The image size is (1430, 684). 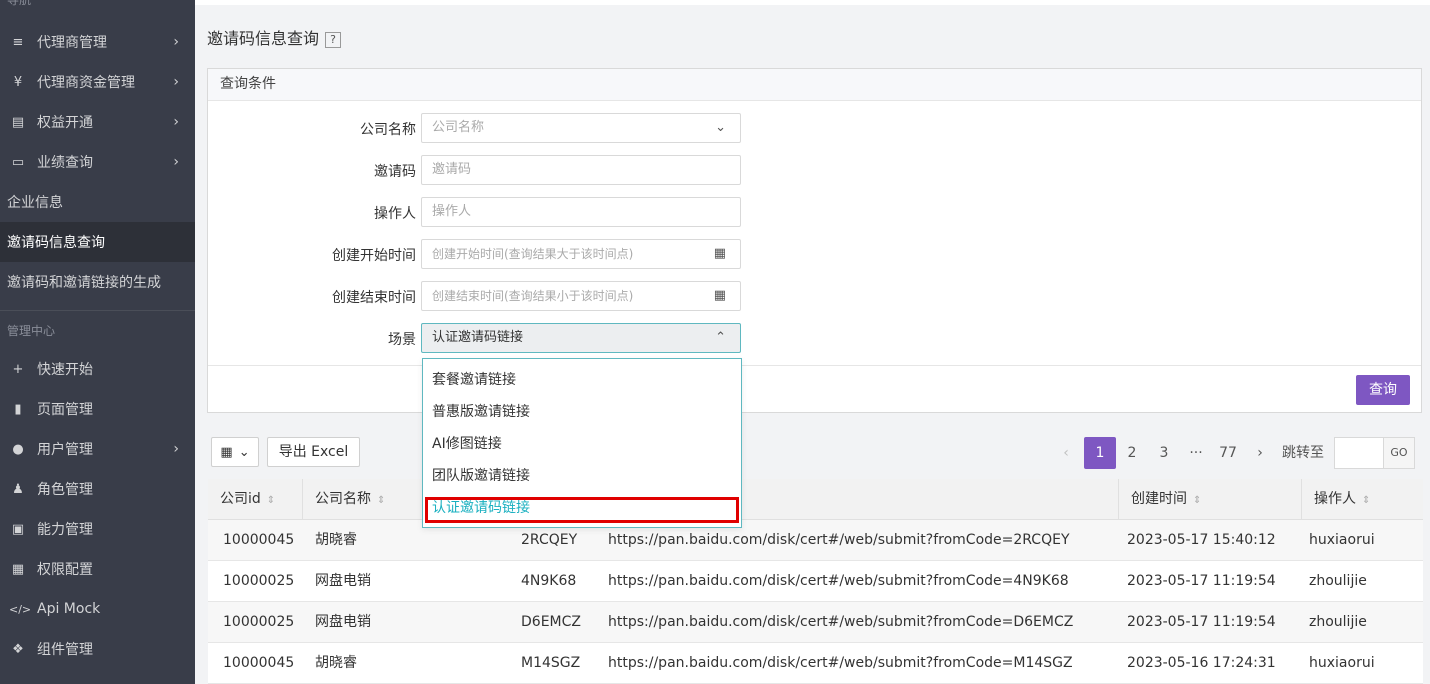 I want to click on go-button: GO, so click(x=1399, y=453).